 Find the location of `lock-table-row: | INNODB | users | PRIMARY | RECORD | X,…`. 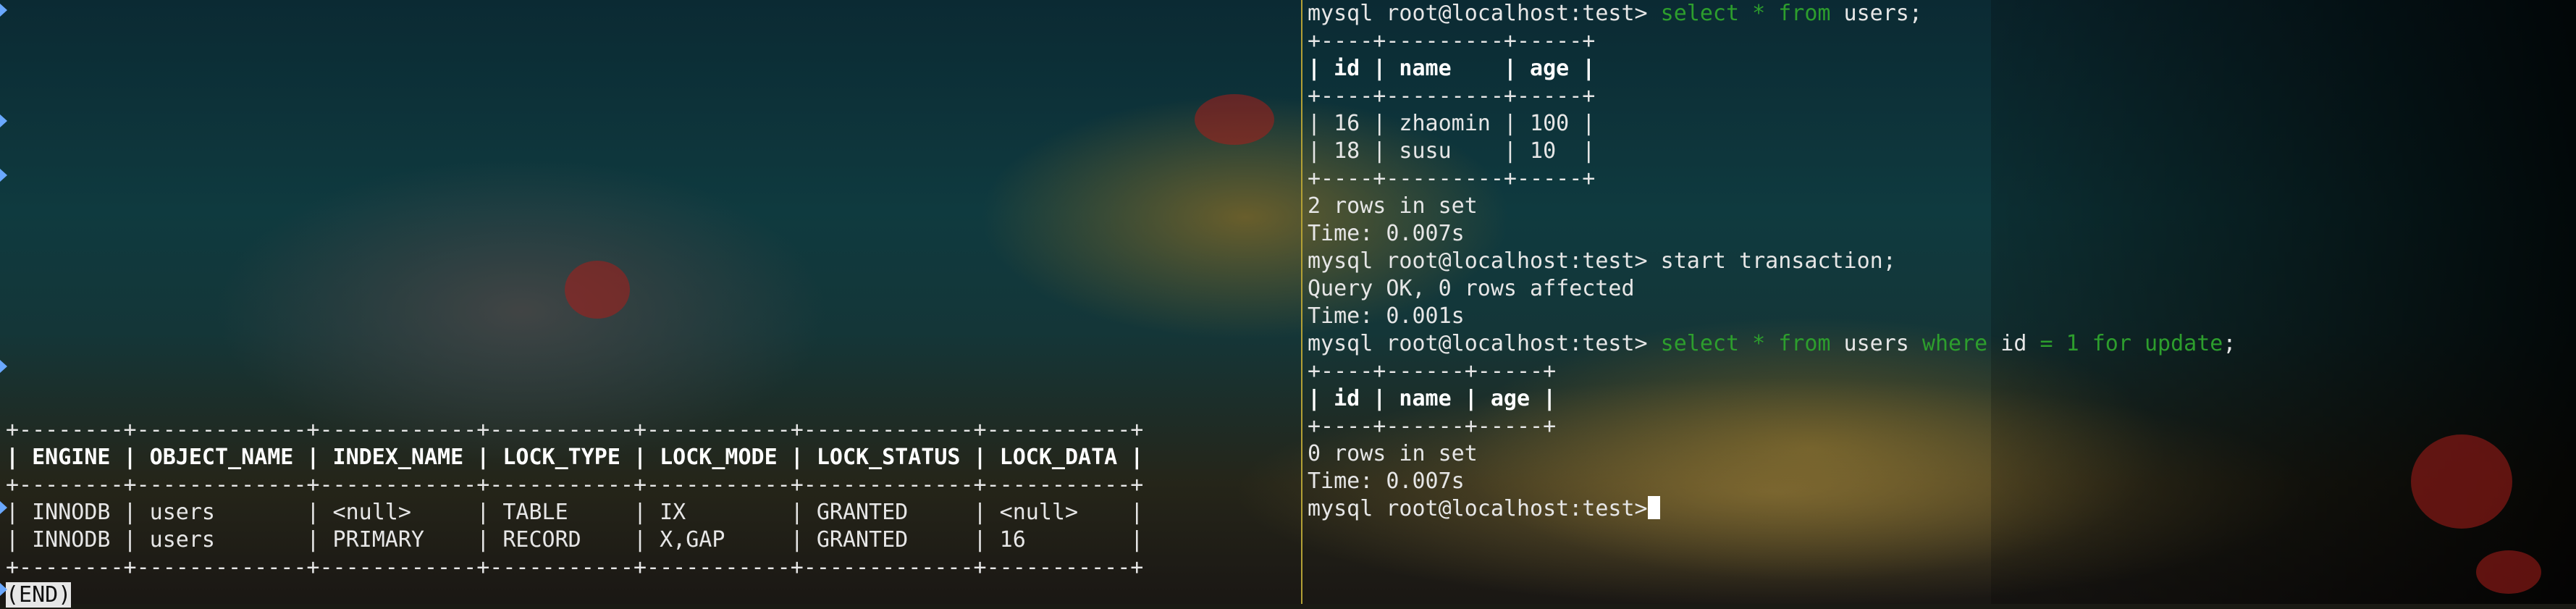

lock-table-row: | INNODB | users | PRIMARY | RECORD | X,… is located at coordinates (575, 540).